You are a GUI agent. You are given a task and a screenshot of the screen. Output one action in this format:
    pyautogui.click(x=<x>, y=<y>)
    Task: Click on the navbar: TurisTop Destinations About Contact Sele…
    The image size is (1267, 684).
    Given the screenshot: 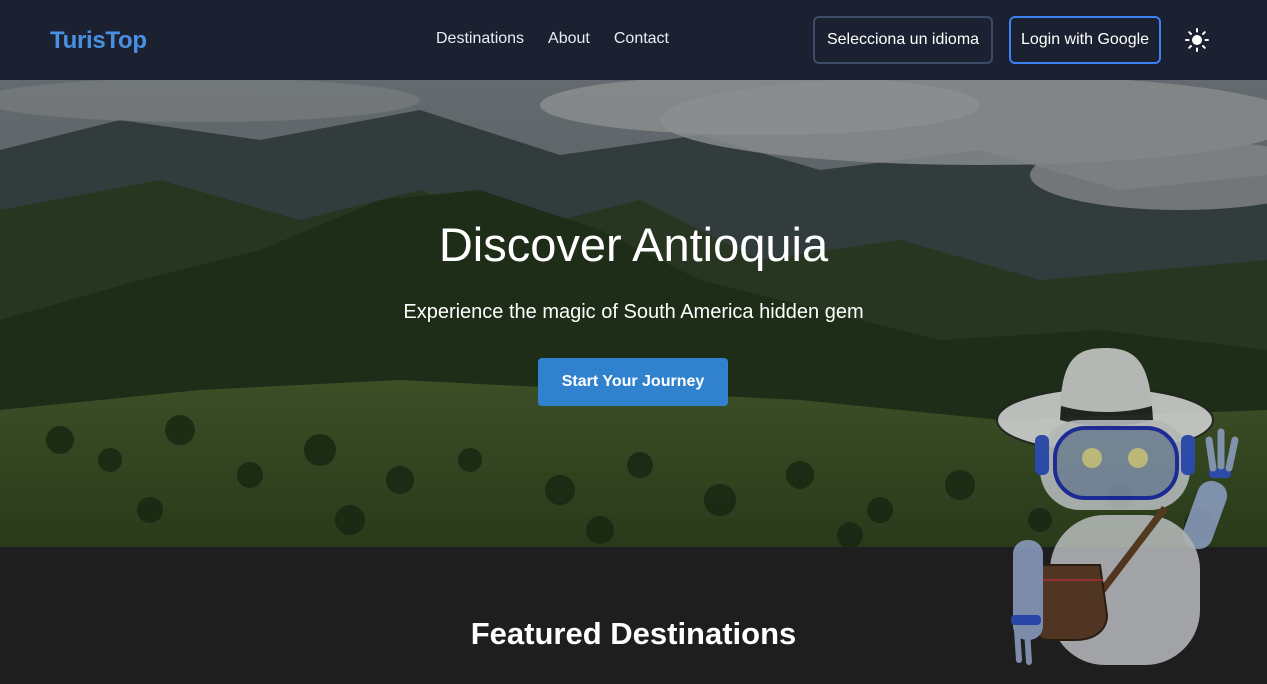 What is the action you would take?
    pyautogui.click(x=633, y=40)
    